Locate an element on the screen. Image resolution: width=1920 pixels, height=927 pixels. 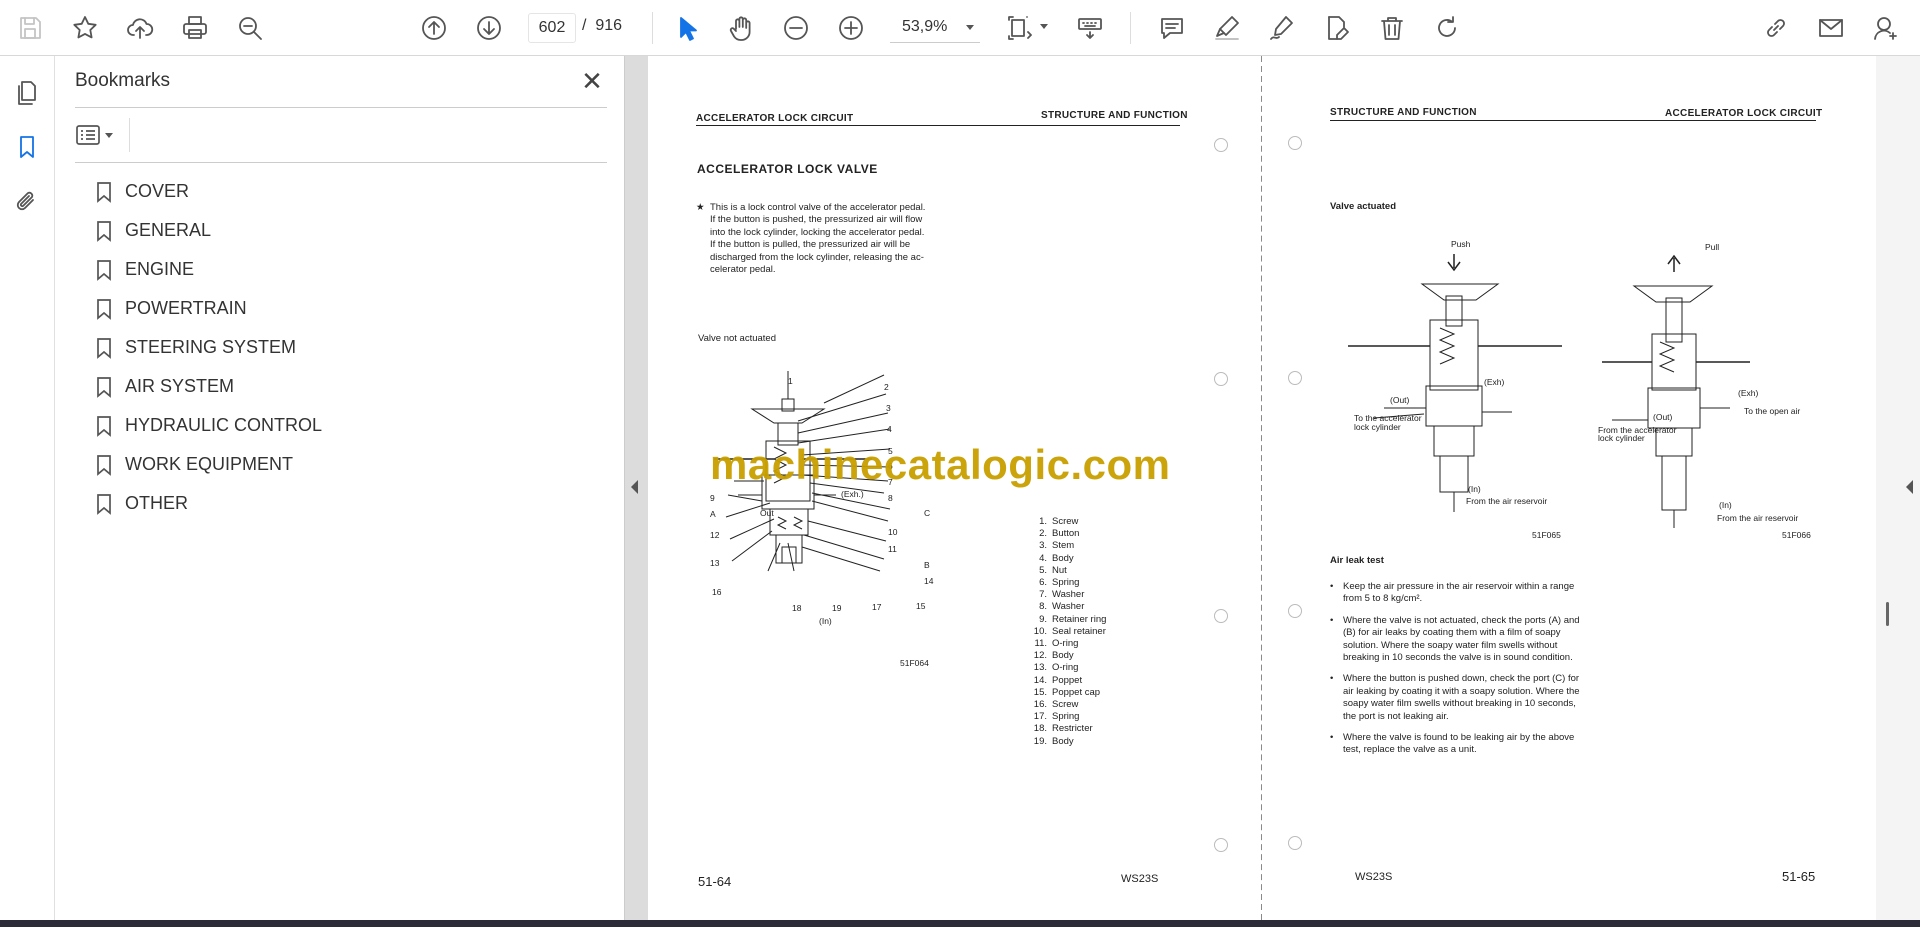
part-number: 14. is located at coordinates (1040, 680).